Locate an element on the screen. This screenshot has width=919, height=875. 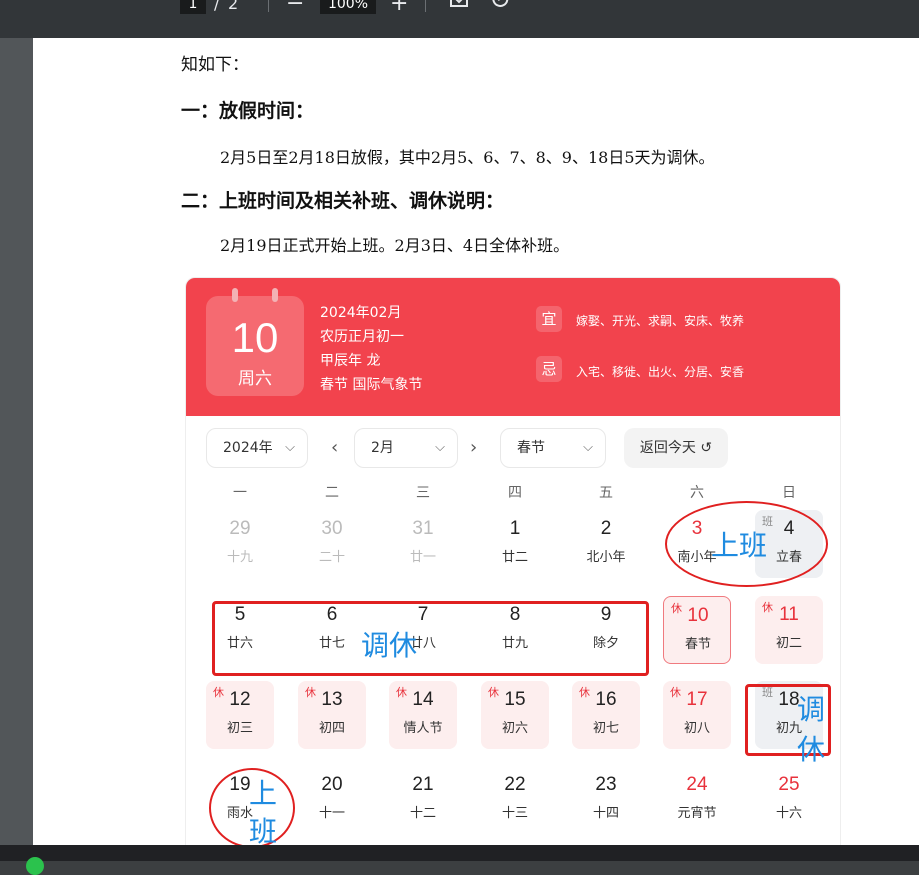
year-select: 2024年 ⌵ is located at coordinates (257, 448).